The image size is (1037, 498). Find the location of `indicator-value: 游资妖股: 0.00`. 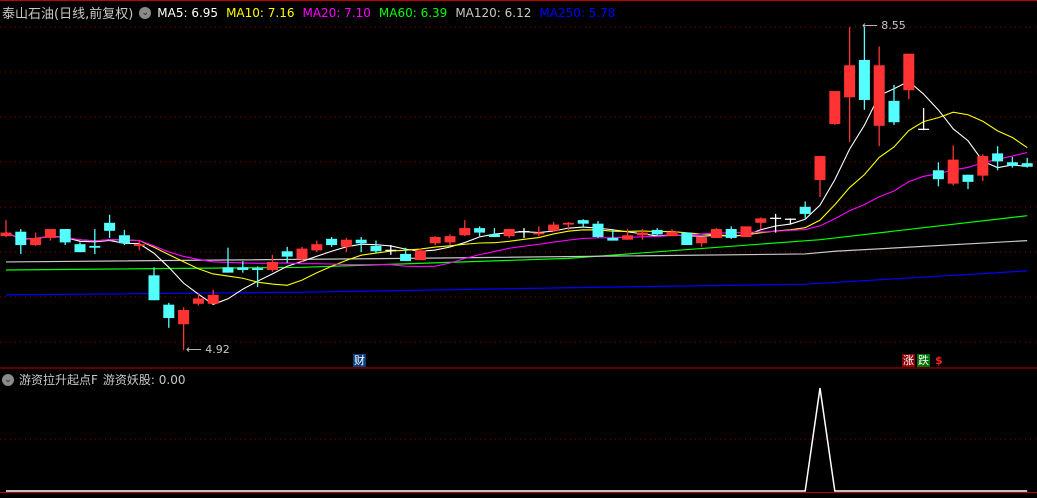

indicator-value: 游资妖股: 0.00 is located at coordinates (144, 380).